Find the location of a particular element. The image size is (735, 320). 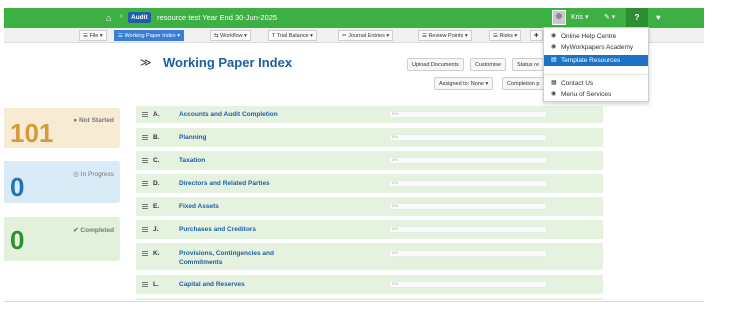

contact-icon: ▦ is located at coordinates (554, 83).